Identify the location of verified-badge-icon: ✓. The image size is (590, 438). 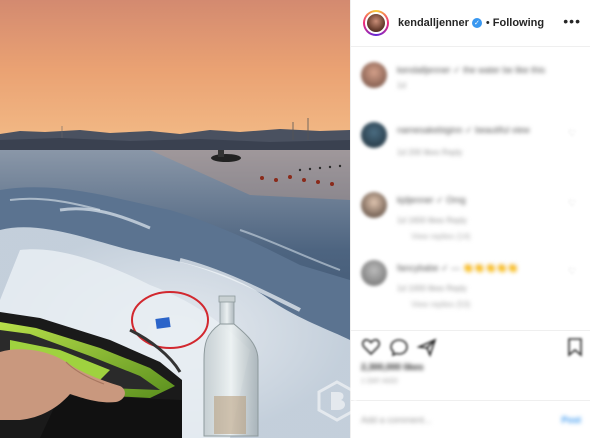
(476, 23).